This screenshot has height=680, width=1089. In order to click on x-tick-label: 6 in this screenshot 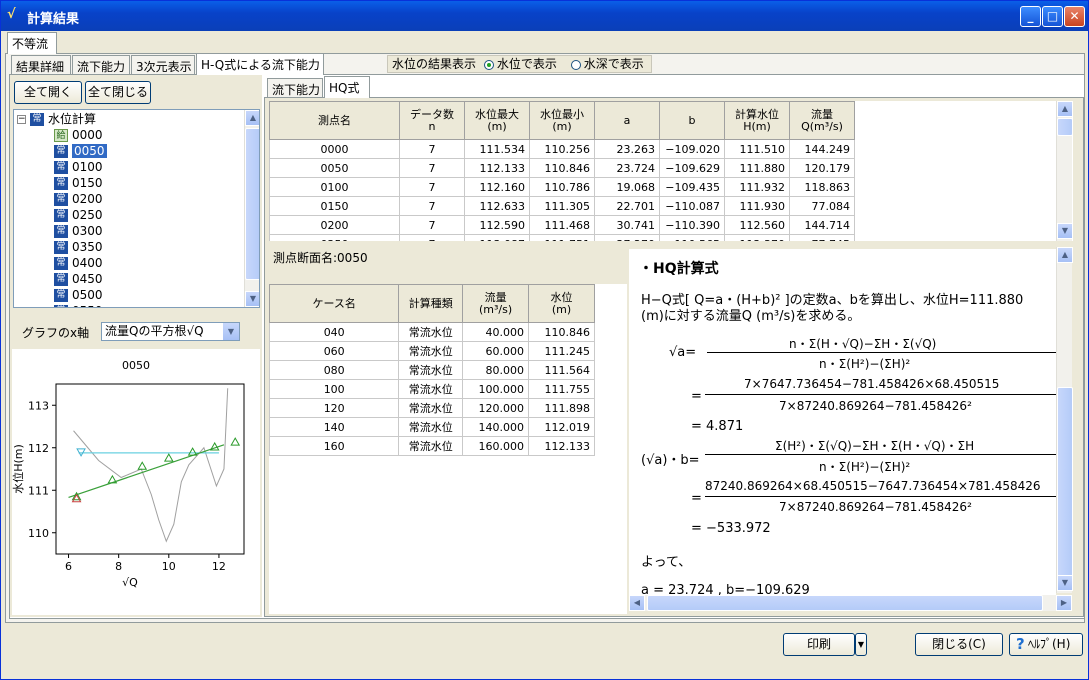, I will do `click(68, 566)`.